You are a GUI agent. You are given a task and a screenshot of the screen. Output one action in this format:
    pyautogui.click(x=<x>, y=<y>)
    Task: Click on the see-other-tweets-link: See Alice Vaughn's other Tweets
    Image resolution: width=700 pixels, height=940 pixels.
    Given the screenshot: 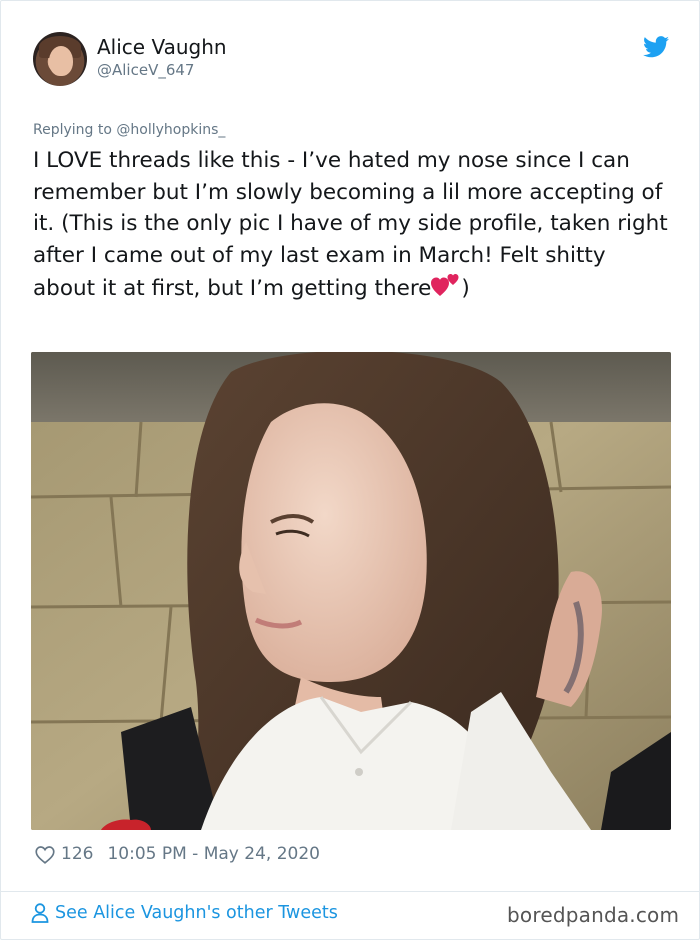 What is the action you would take?
    pyautogui.click(x=184, y=913)
    